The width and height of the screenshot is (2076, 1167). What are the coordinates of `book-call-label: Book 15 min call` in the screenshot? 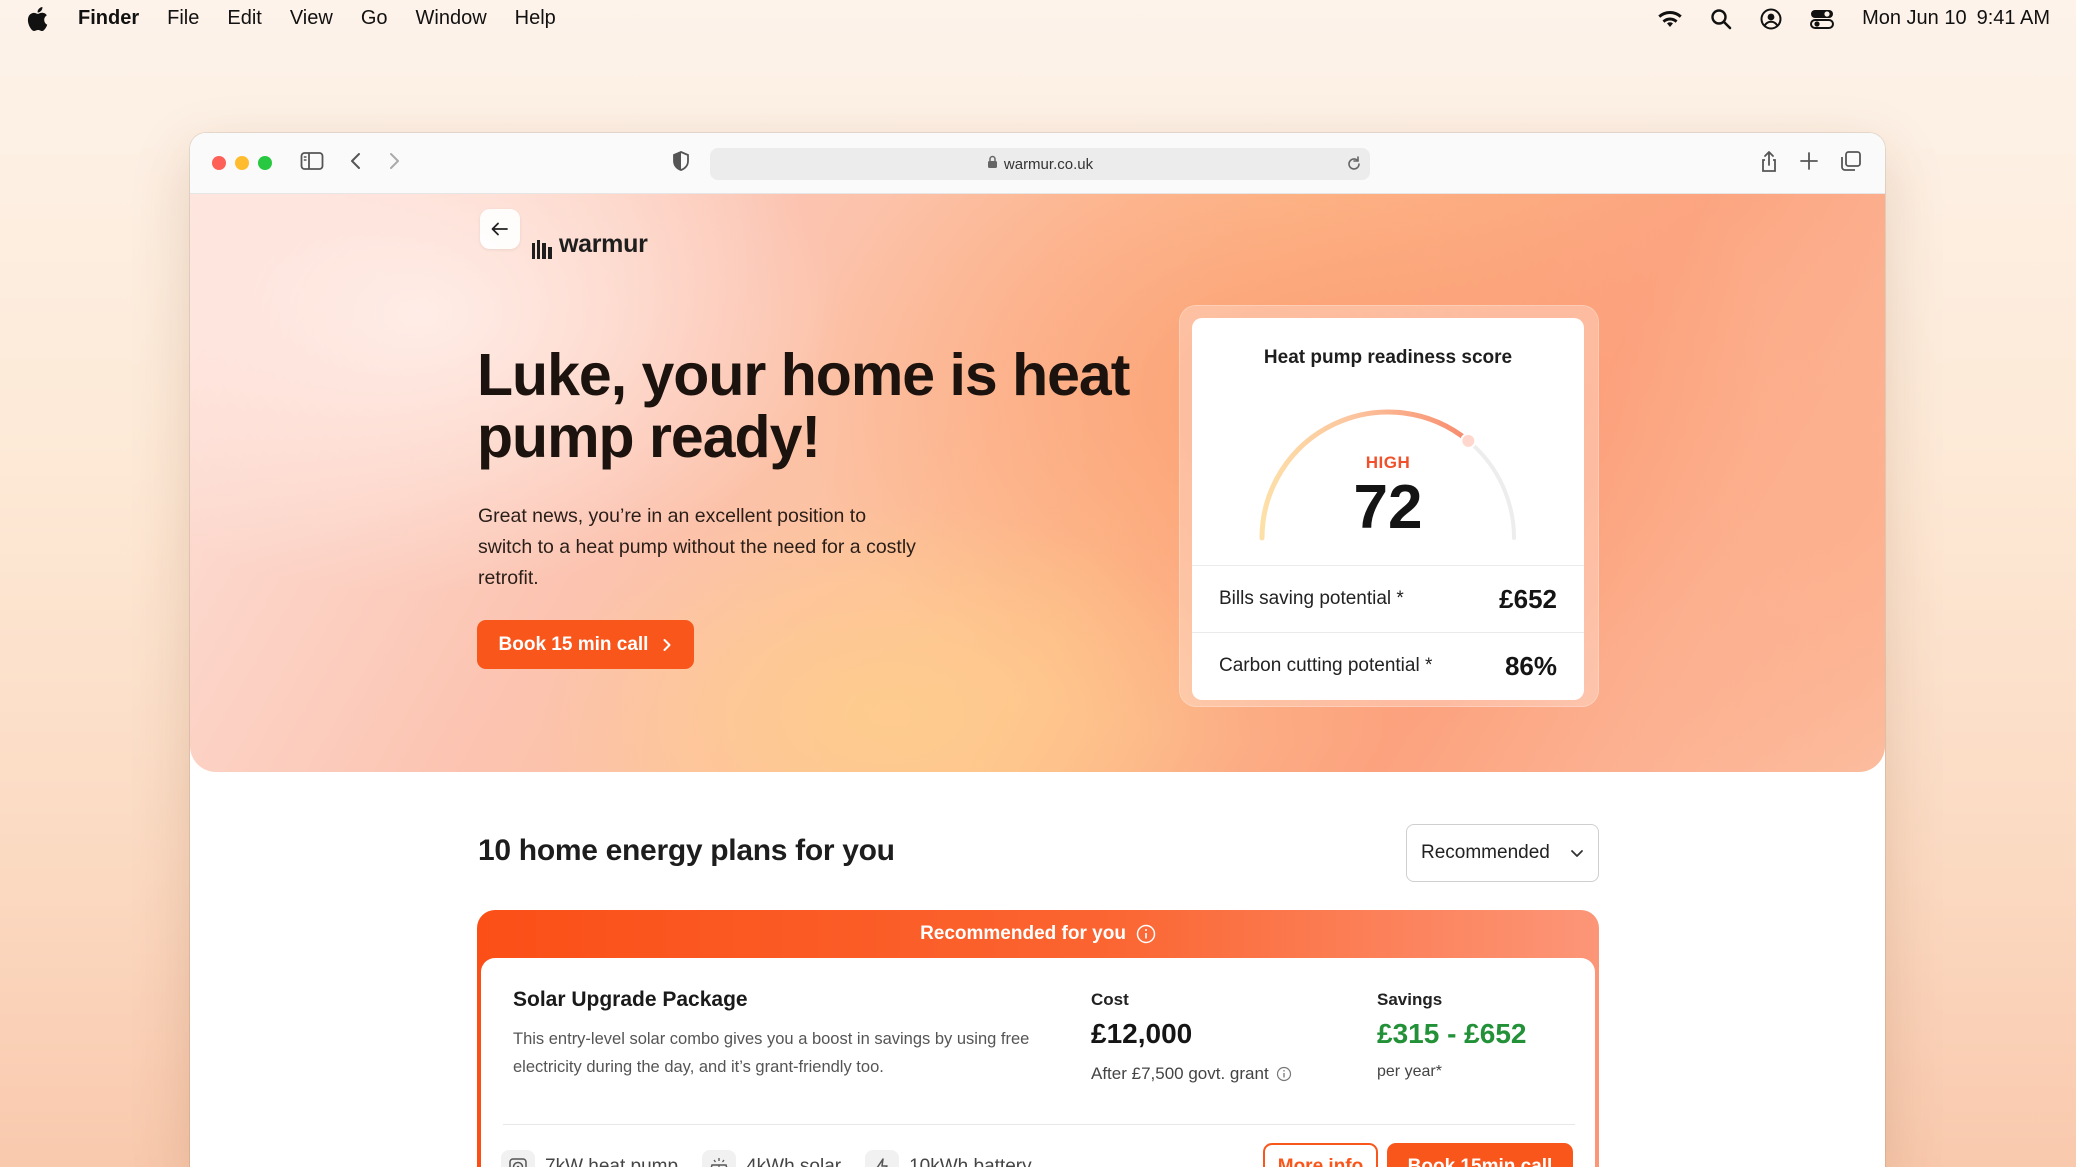 It's located at (573, 644).